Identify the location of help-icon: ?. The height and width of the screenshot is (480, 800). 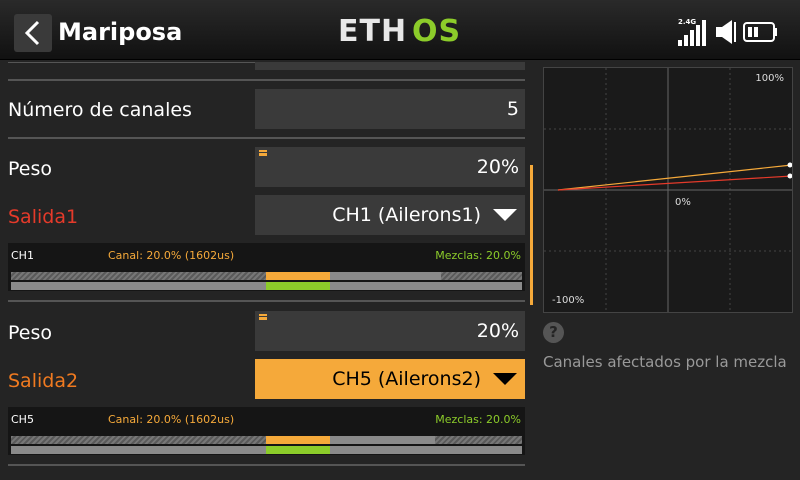
(553, 332).